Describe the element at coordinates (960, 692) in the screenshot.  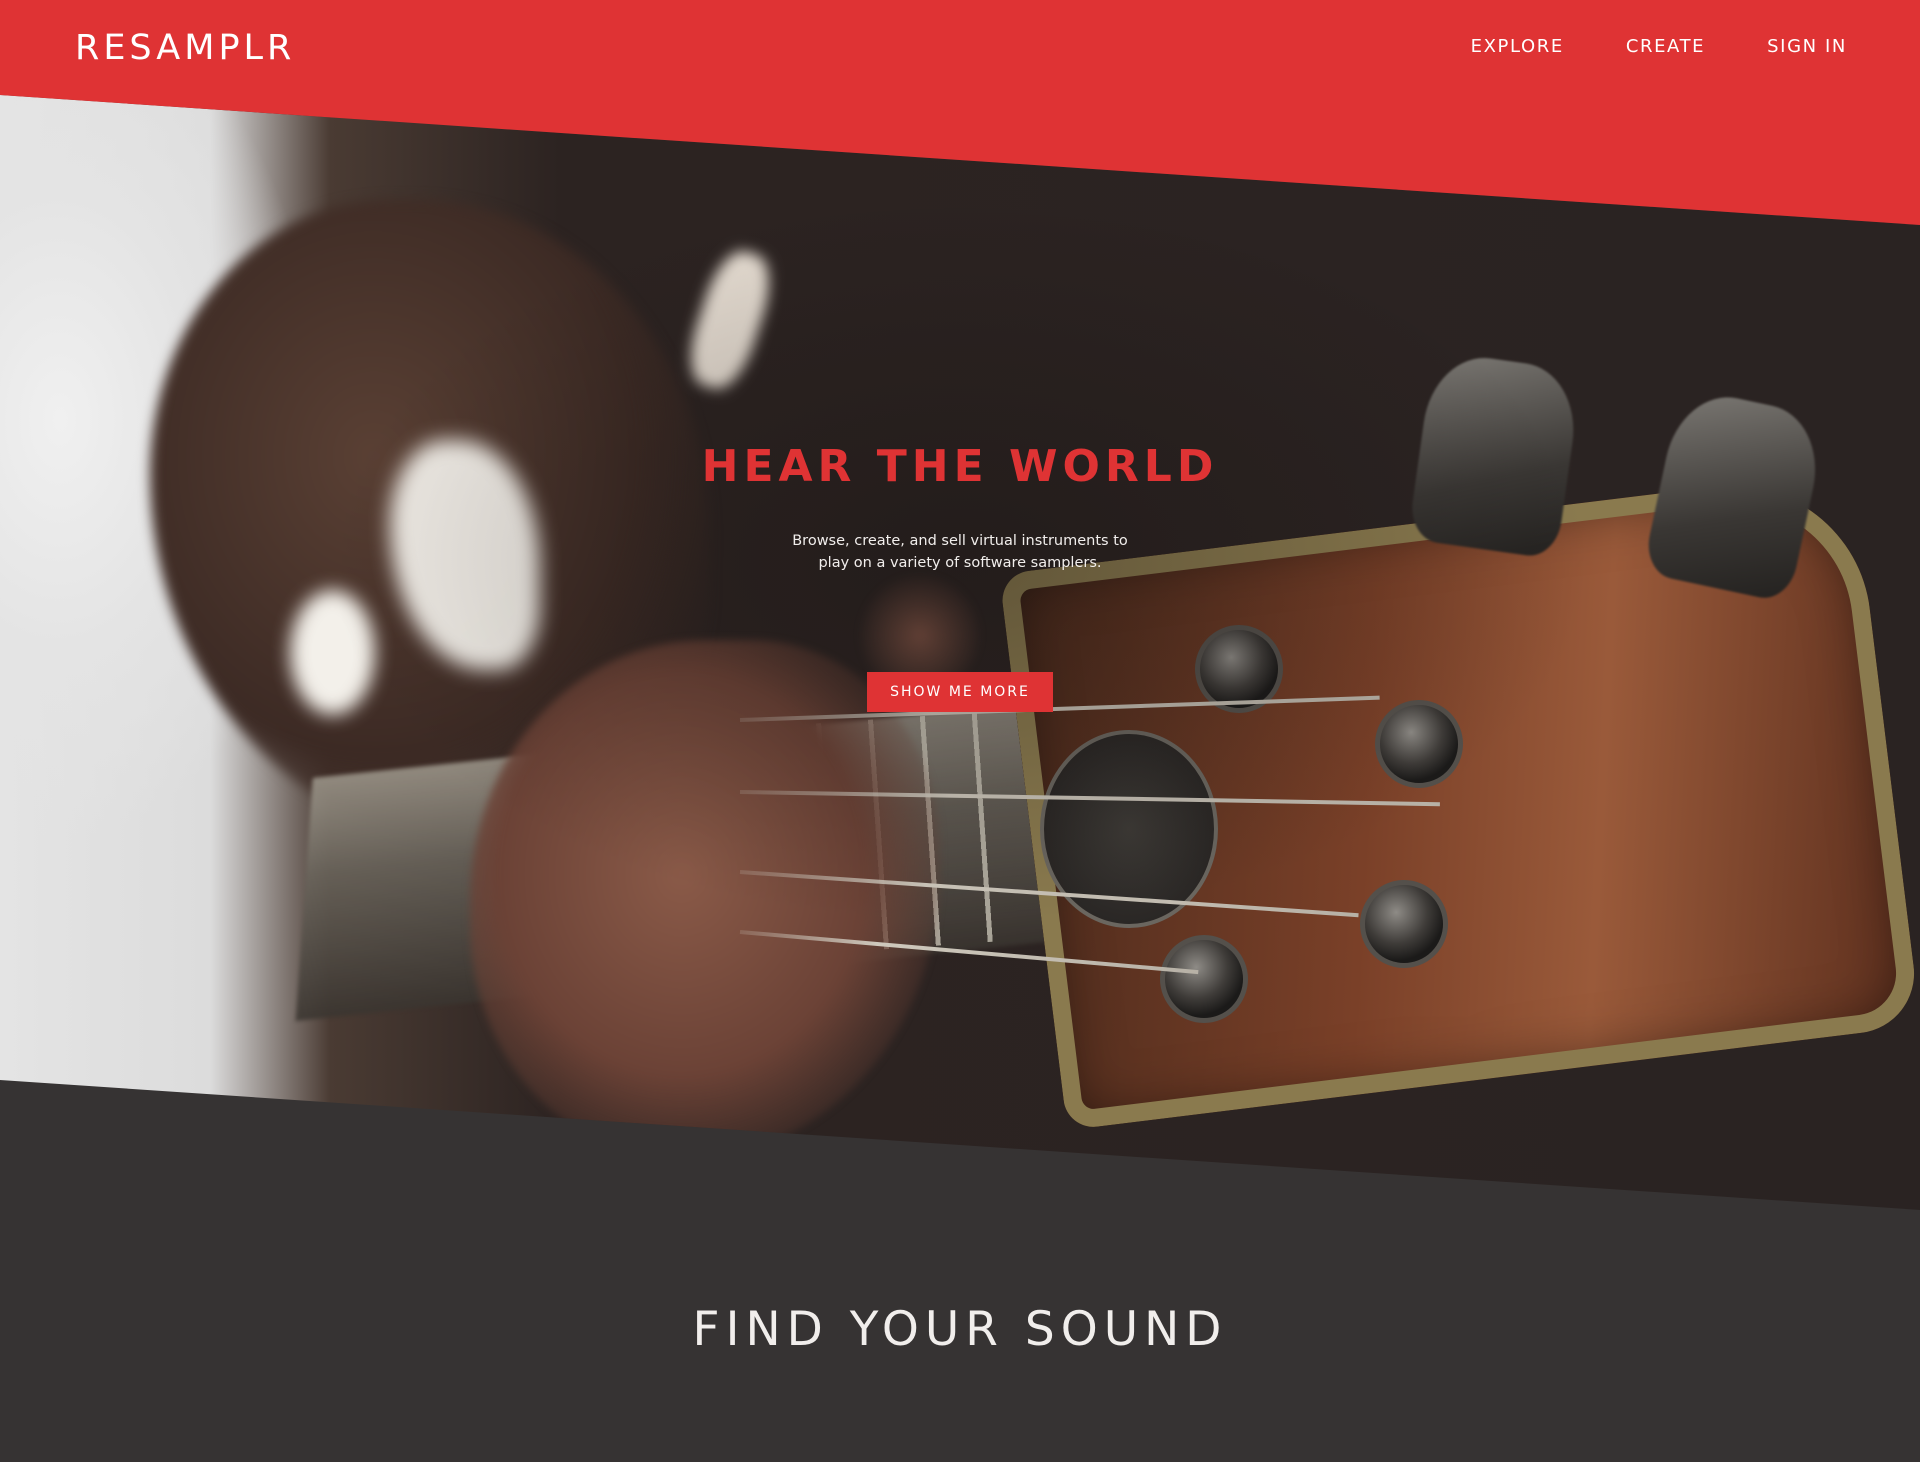
I see `show-me-more-button: SHOW ME MORE` at that location.